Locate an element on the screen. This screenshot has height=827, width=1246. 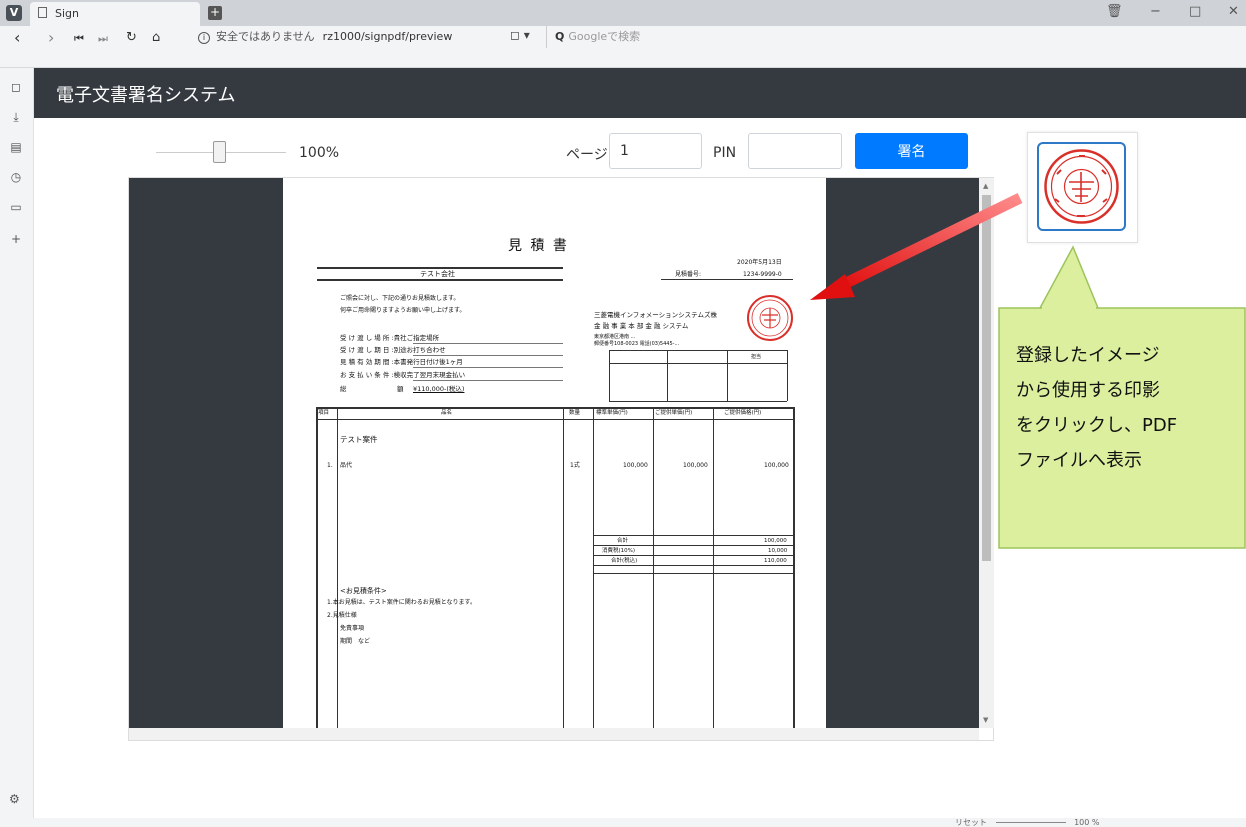
search-input: Q Googleで検索 is located at coordinates (886, 37).